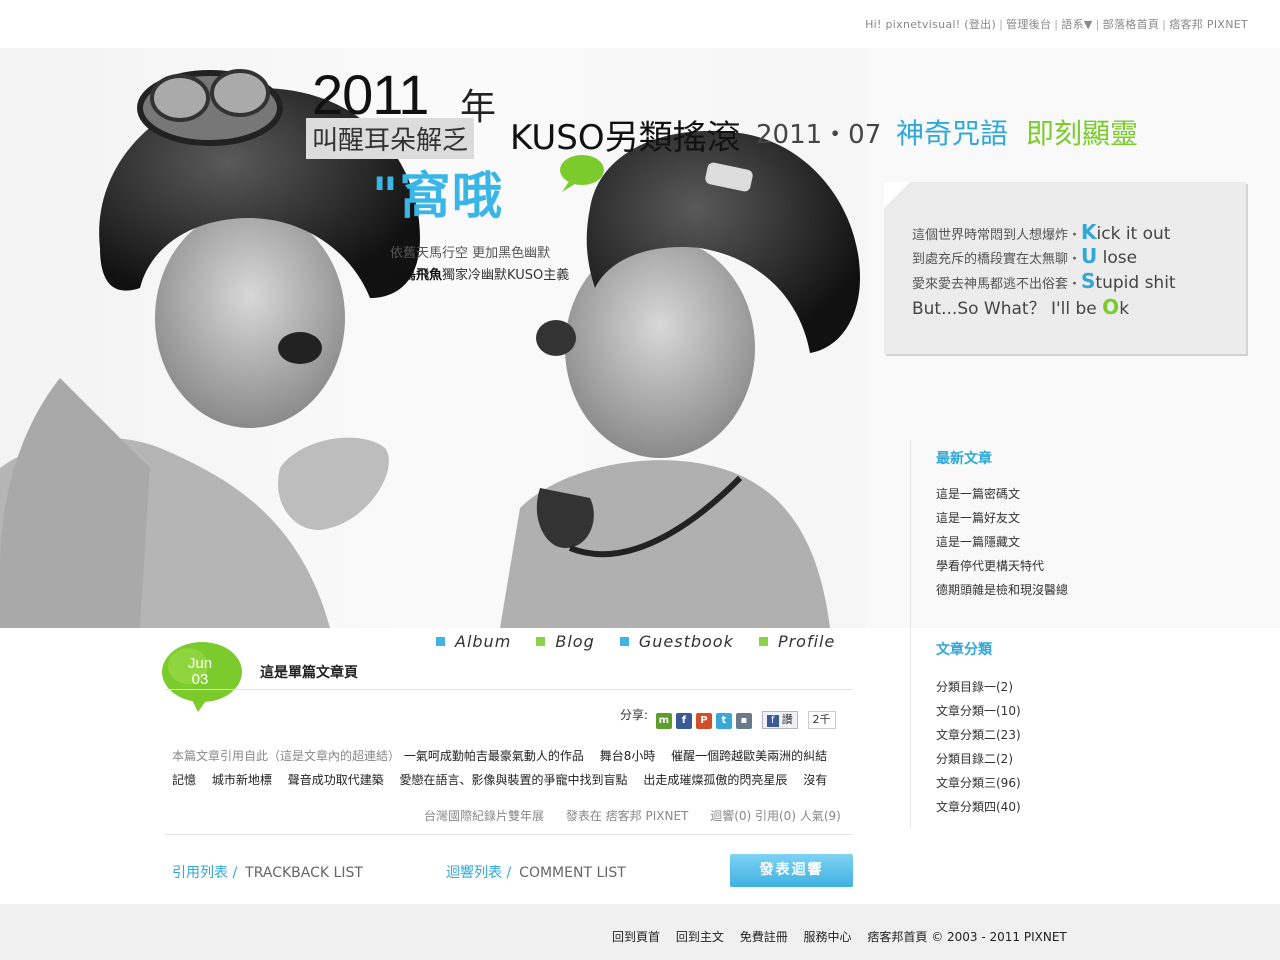 Image resolution: width=1280 pixels, height=960 pixels. What do you see at coordinates (506, 275) in the screenshot?
I see `tagline-rest: 獨家冷幽默KUSO主義` at bounding box center [506, 275].